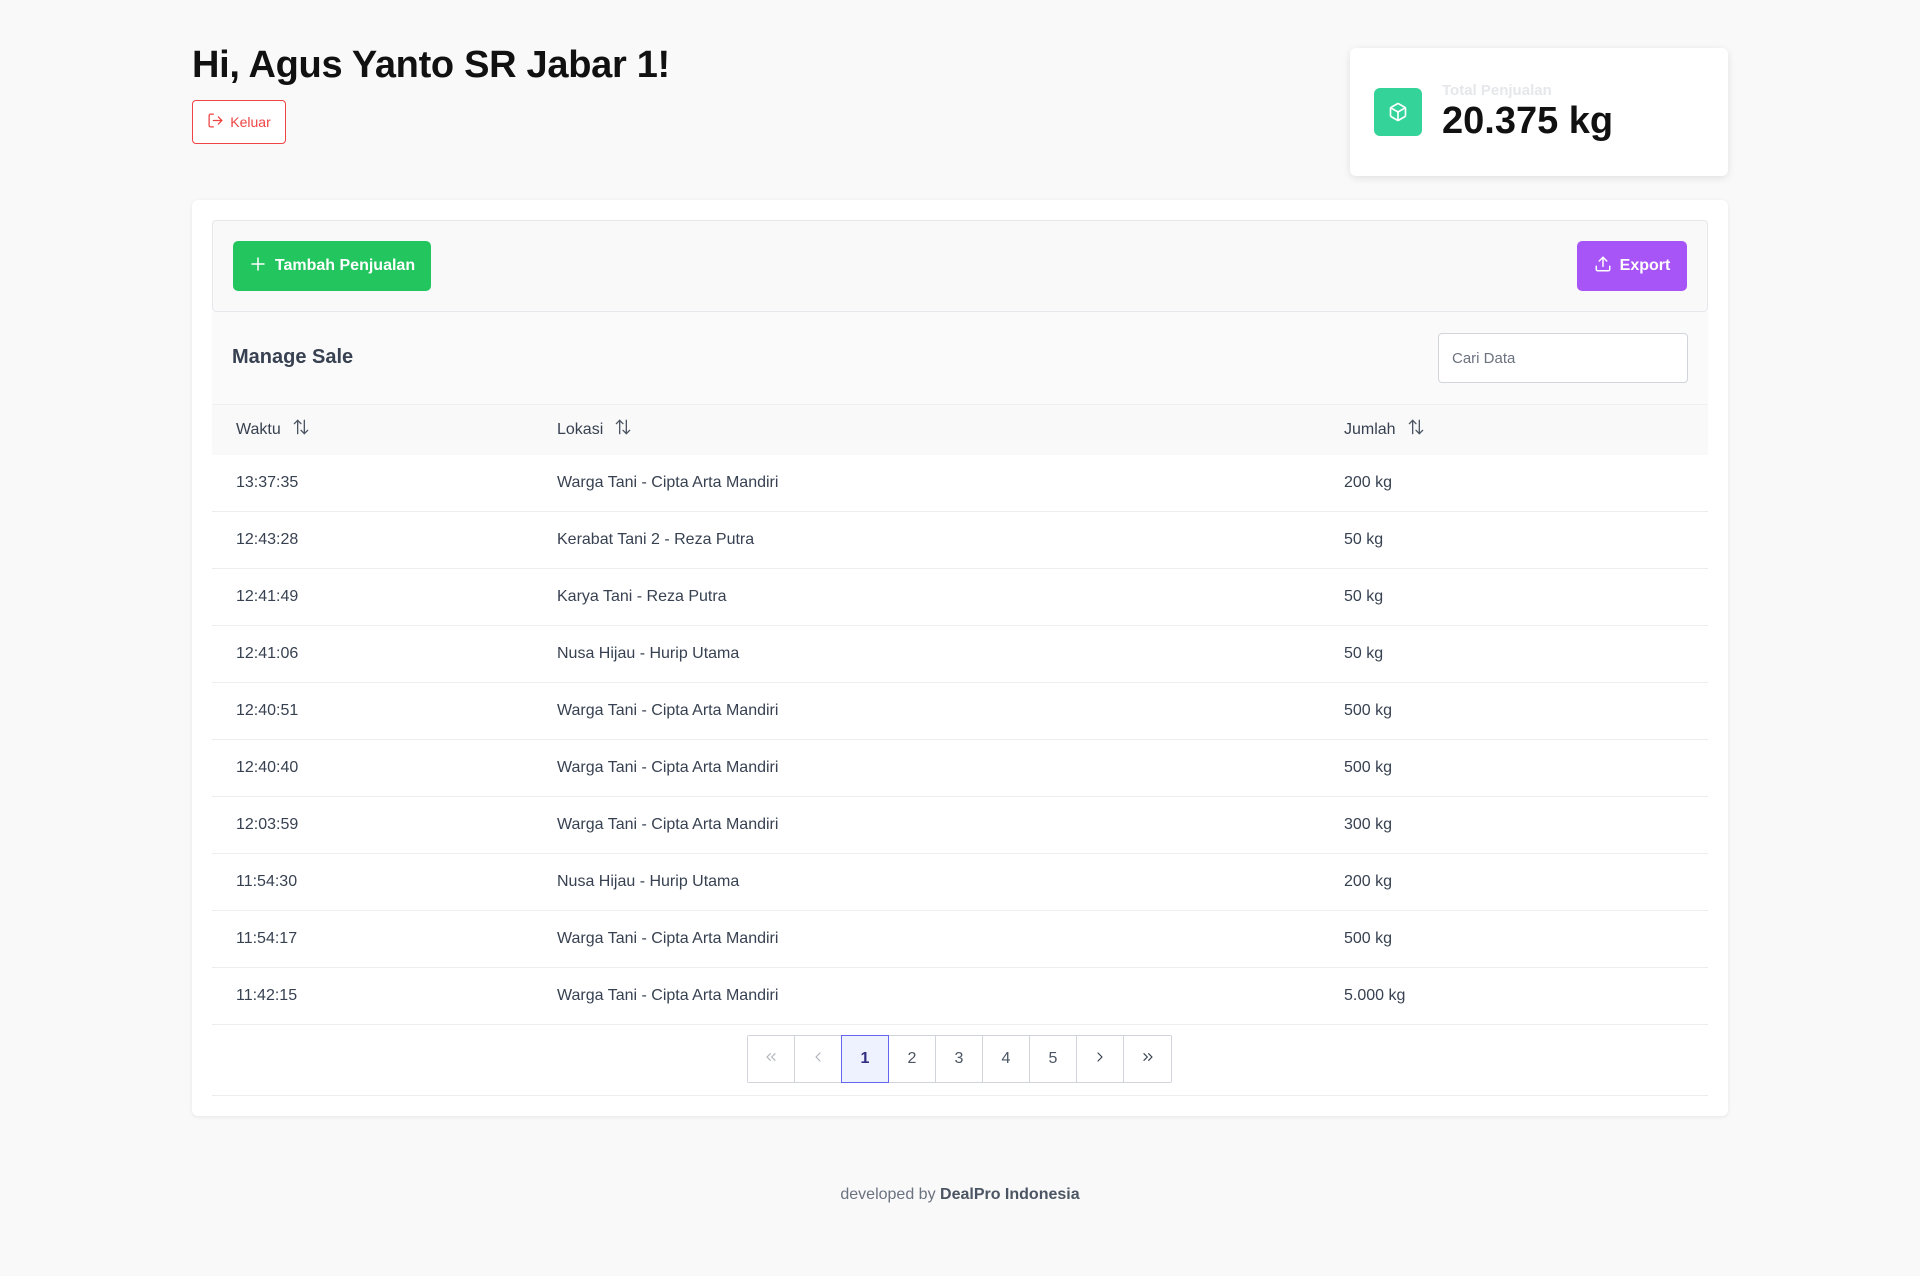 This screenshot has width=1920, height=1276. What do you see at coordinates (960, 266) in the screenshot?
I see `toolbar: Tambah Penjualan Export` at bounding box center [960, 266].